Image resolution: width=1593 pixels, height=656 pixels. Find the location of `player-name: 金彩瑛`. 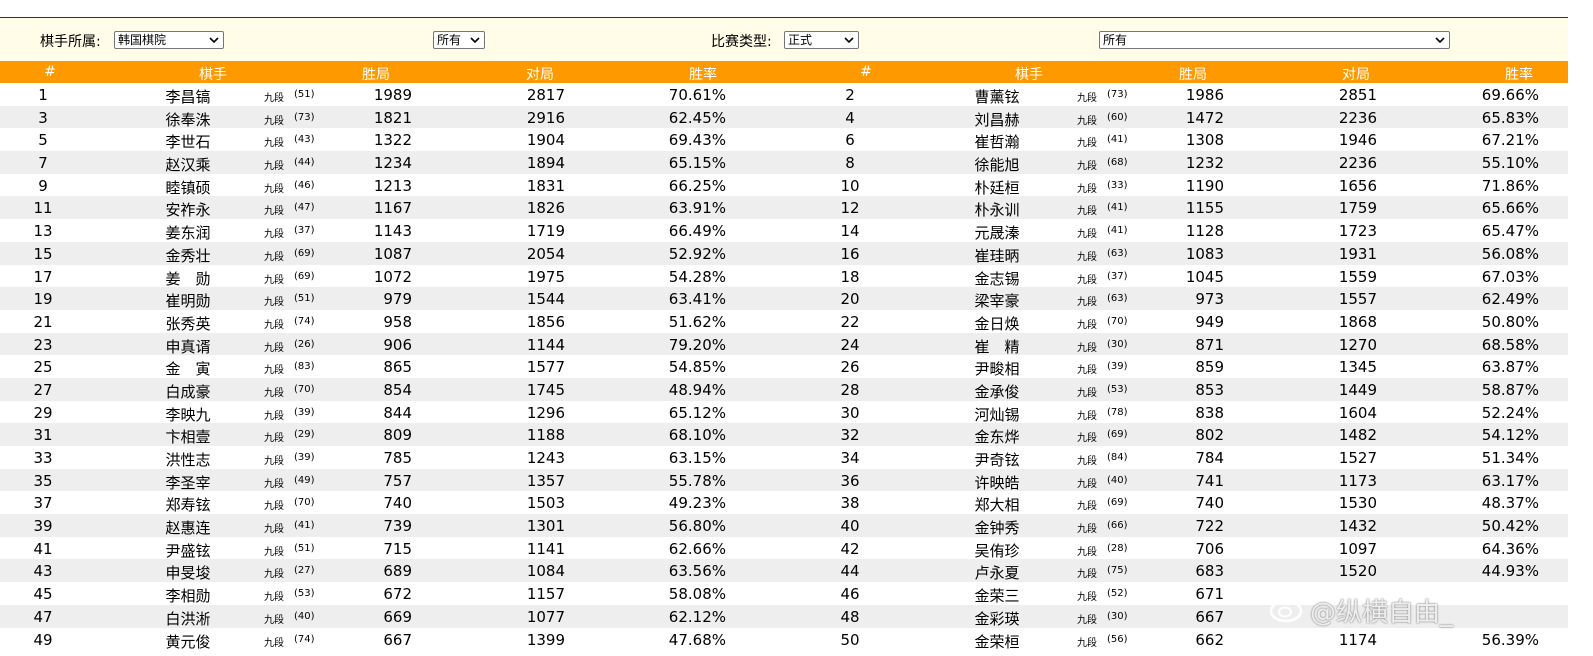

player-name: 金彩瑛 is located at coordinates (996, 618).